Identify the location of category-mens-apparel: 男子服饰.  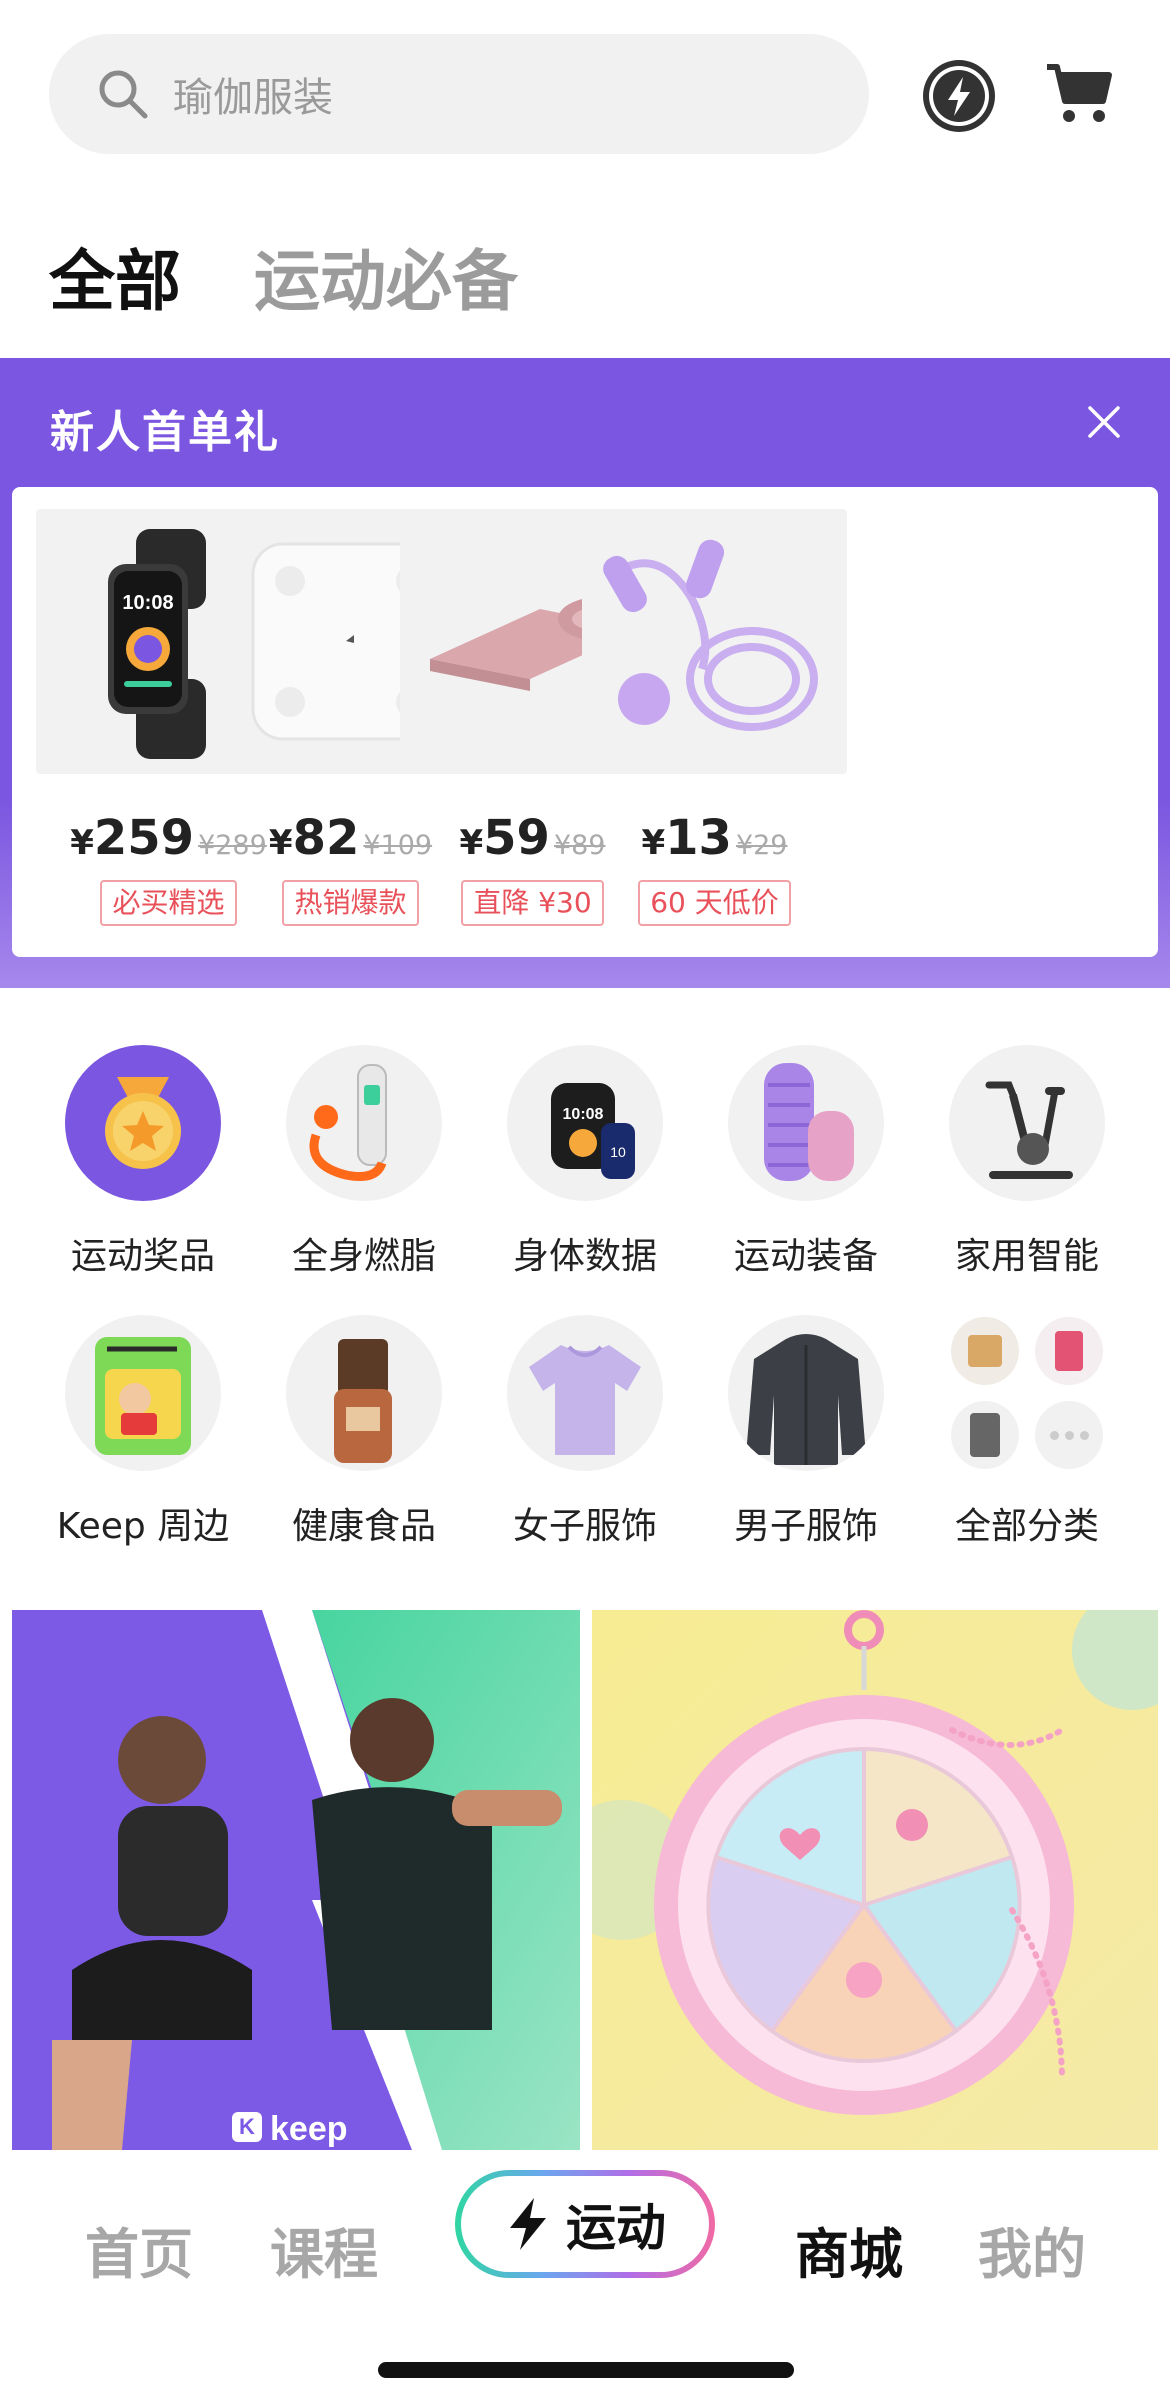
(806, 1432).